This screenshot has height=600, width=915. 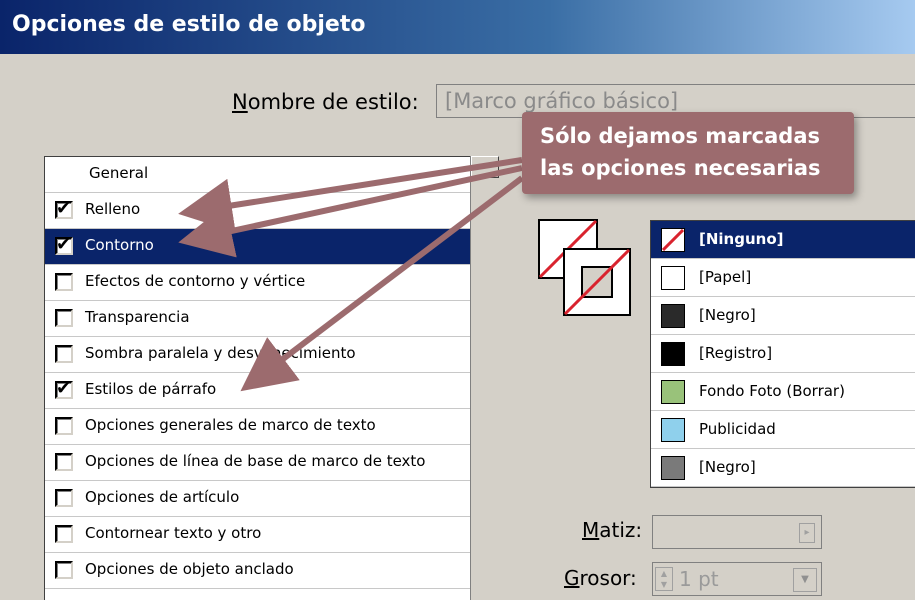 I want to click on annotation-arrows, so click(x=351, y=274).